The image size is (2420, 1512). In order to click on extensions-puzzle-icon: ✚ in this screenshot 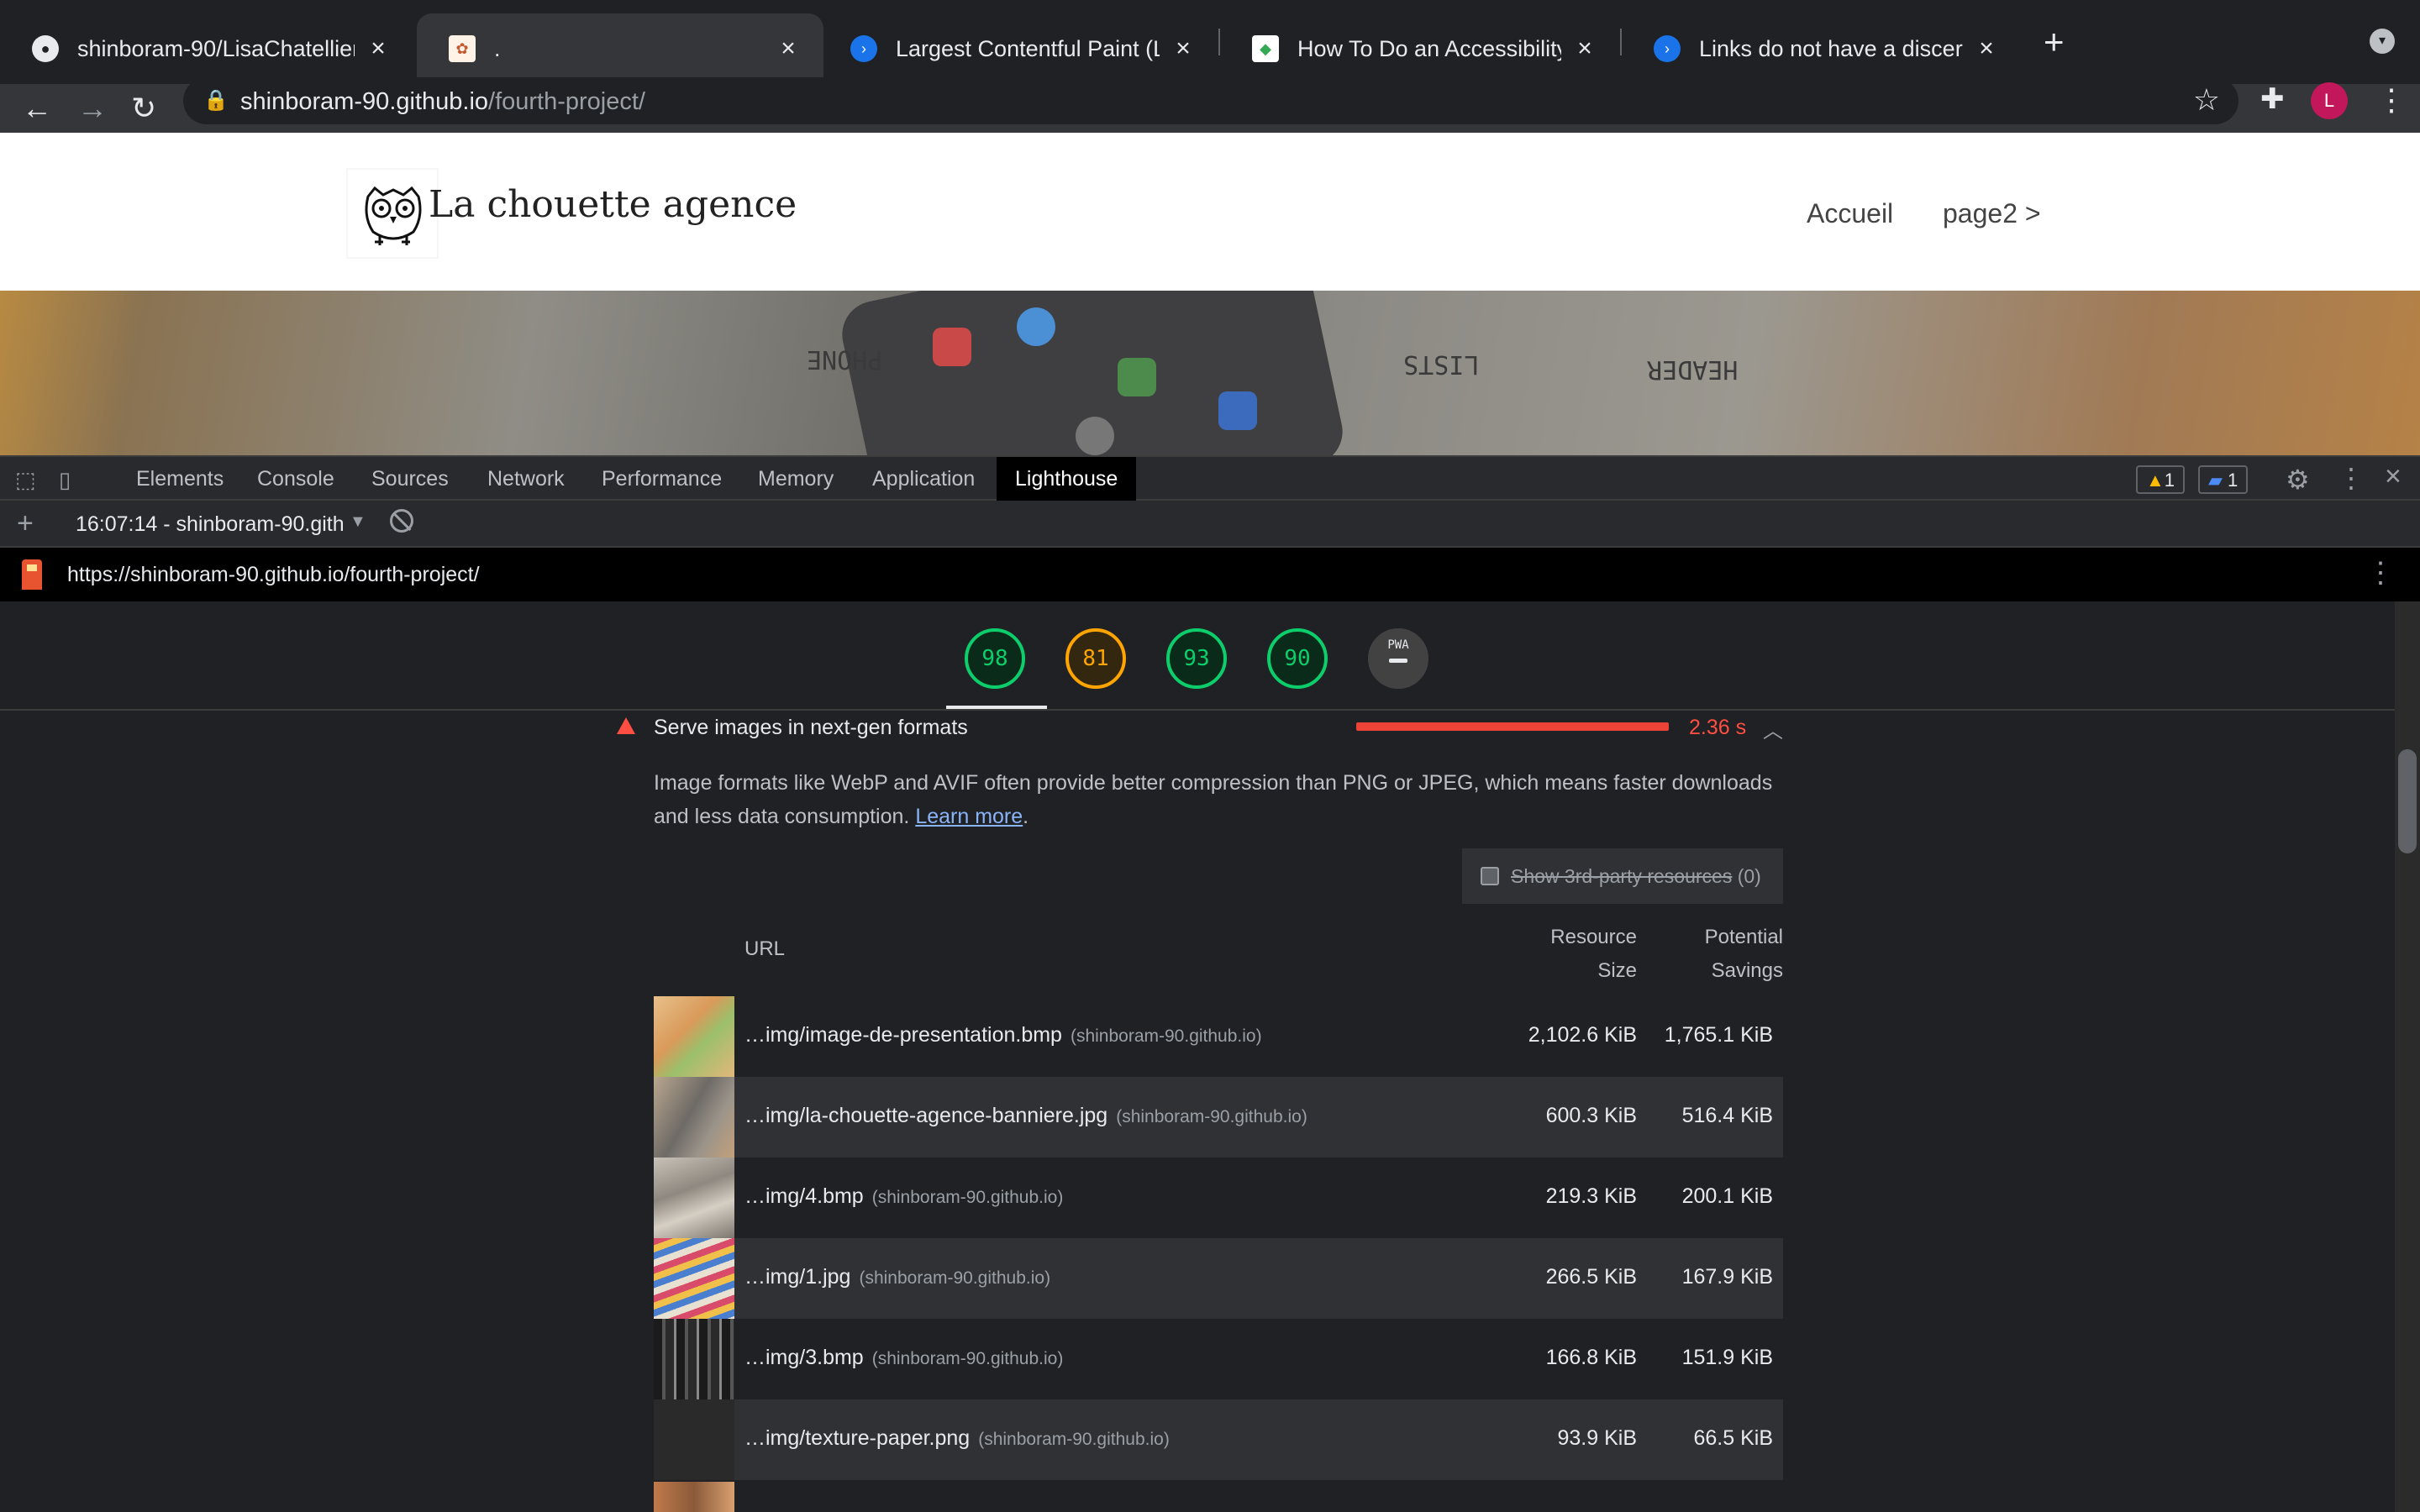, I will do `click(2272, 99)`.